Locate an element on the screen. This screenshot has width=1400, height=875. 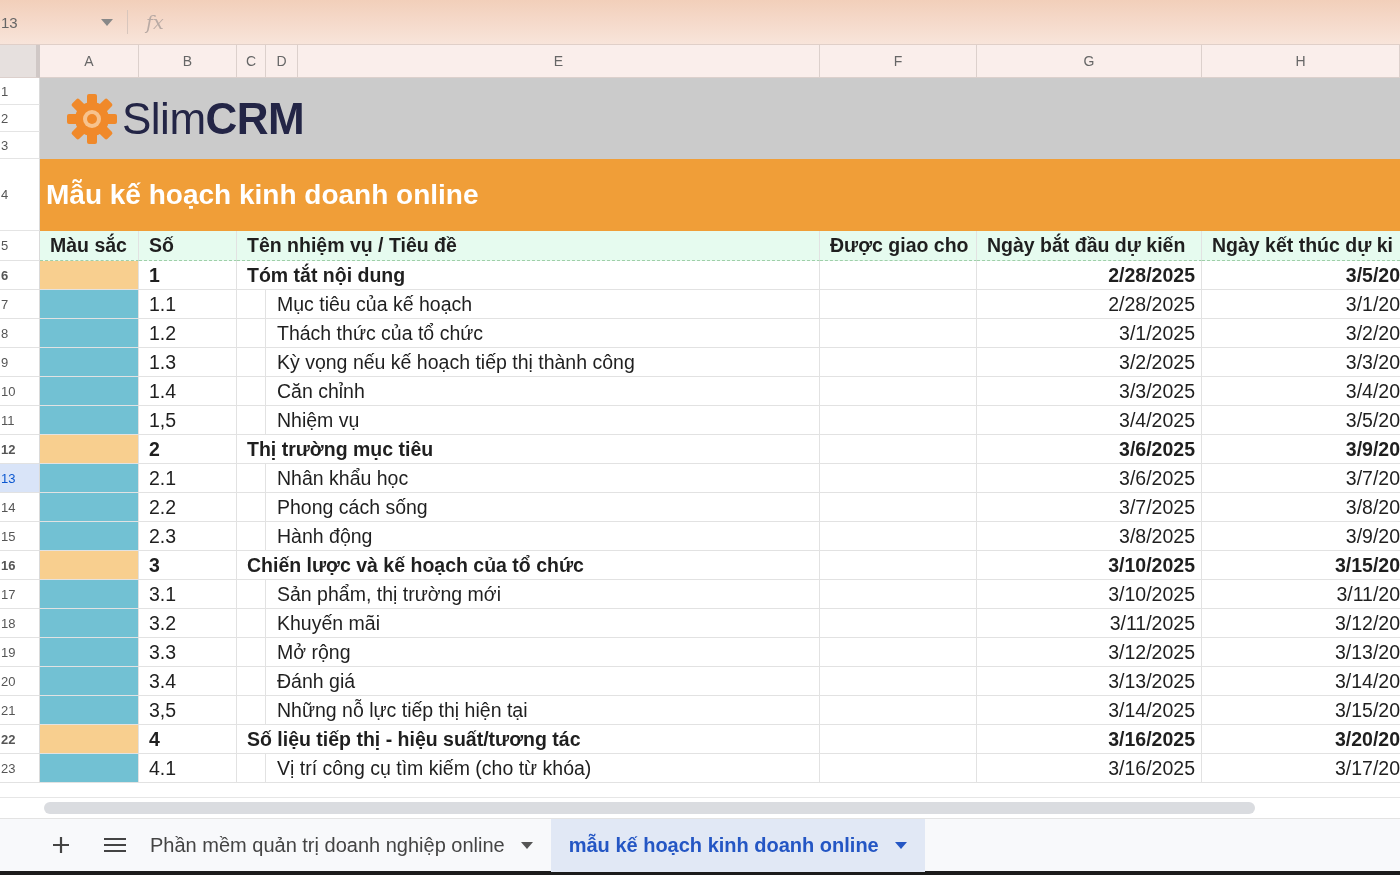
table-cell: 3/1/2025 is located at coordinates (1089, 333).